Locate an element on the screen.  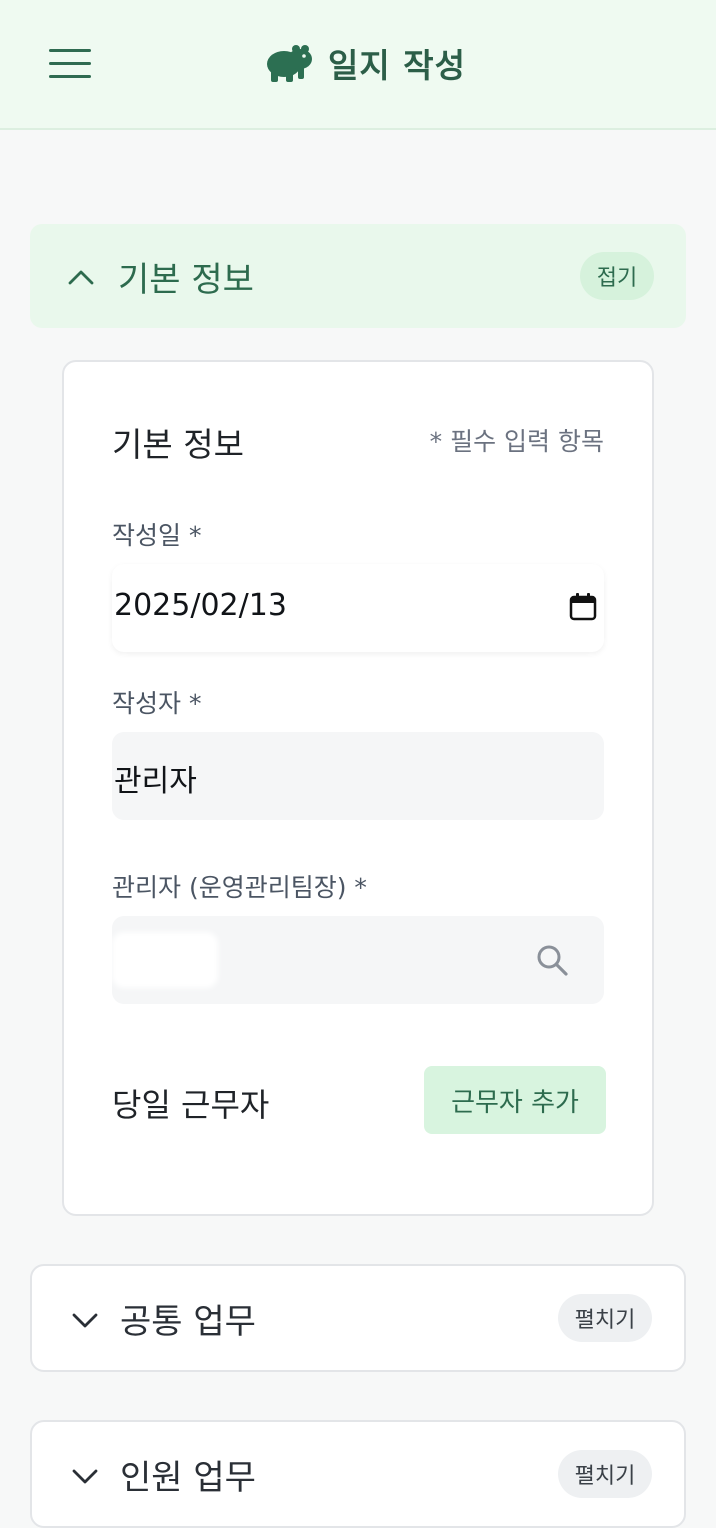
section-header-basic-info: 기본 정보 접기 is located at coordinates (358, 276).